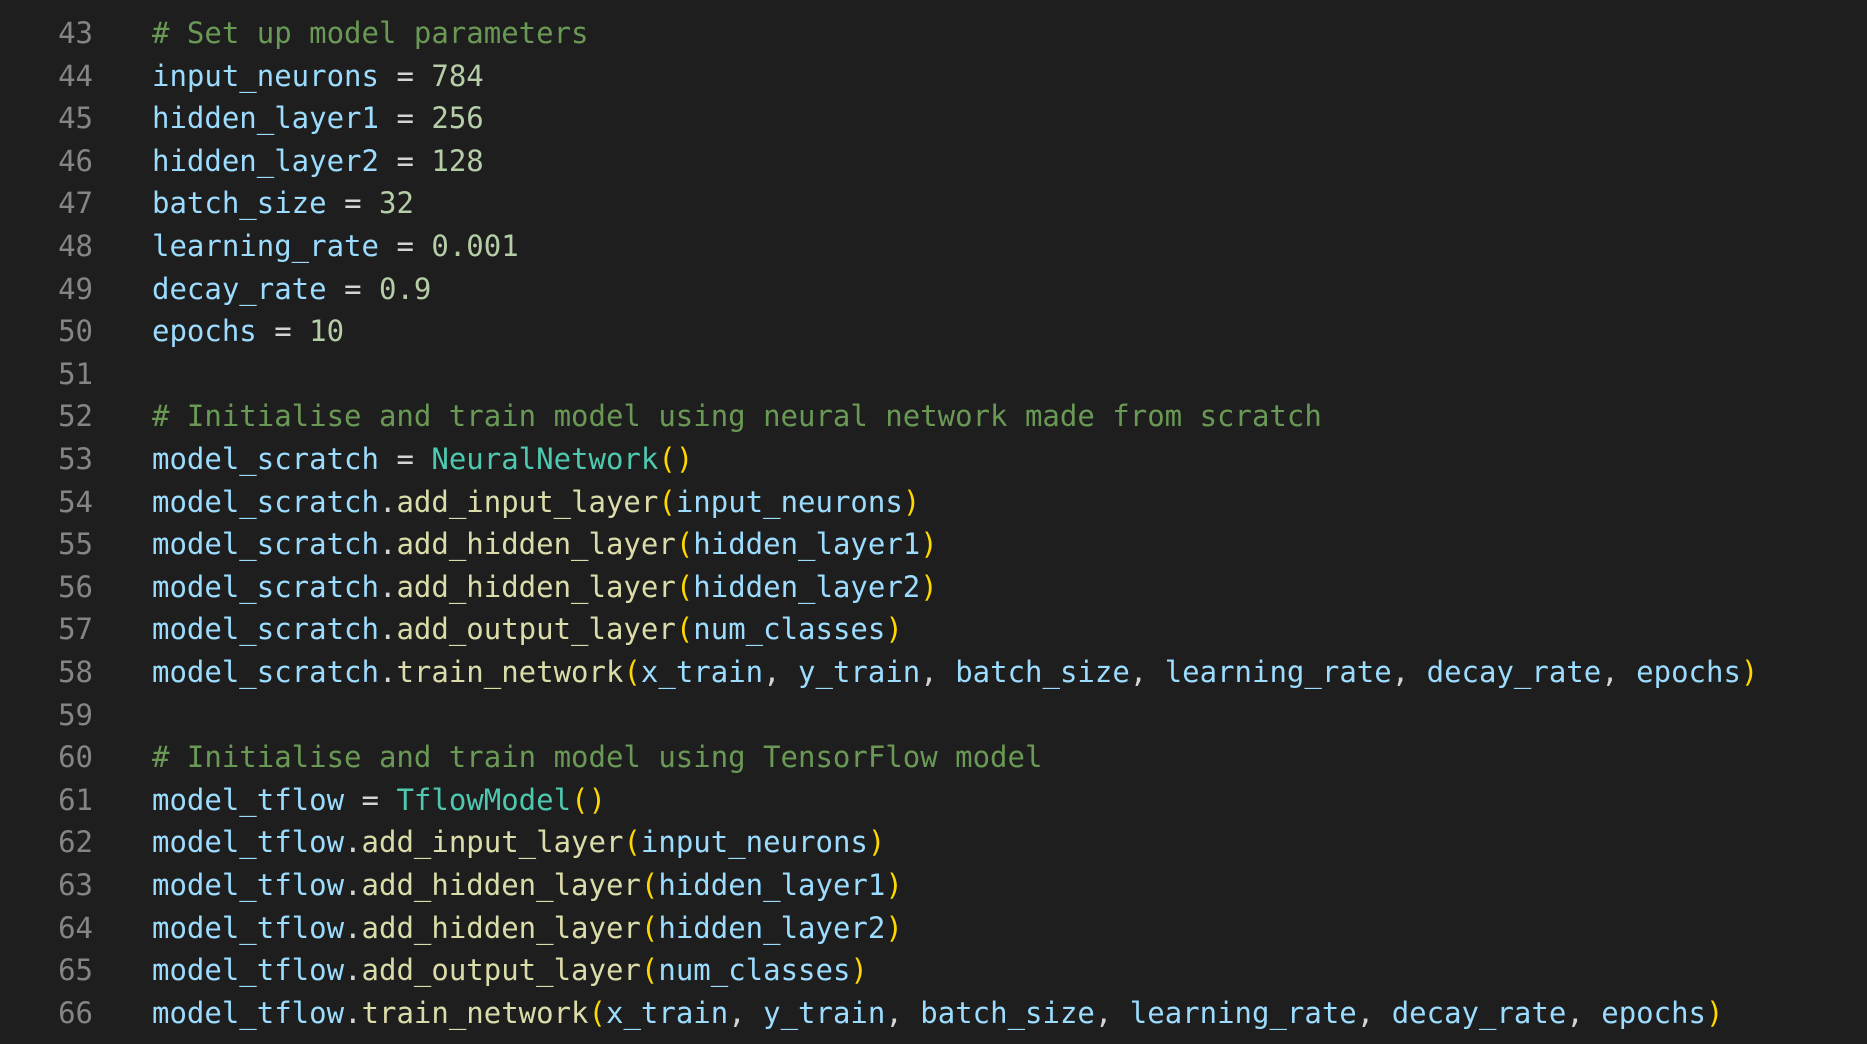  What do you see at coordinates (933, 33) in the screenshot?
I see `code-line: 43 # Set up model parameters` at bounding box center [933, 33].